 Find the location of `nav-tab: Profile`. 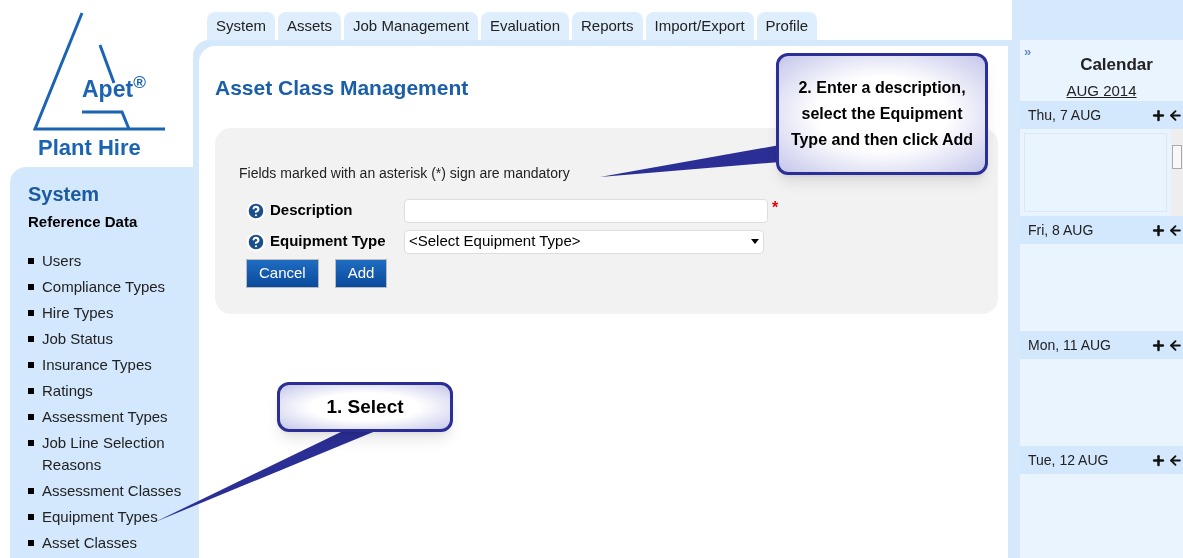

nav-tab: Profile is located at coordinates (787, 26).